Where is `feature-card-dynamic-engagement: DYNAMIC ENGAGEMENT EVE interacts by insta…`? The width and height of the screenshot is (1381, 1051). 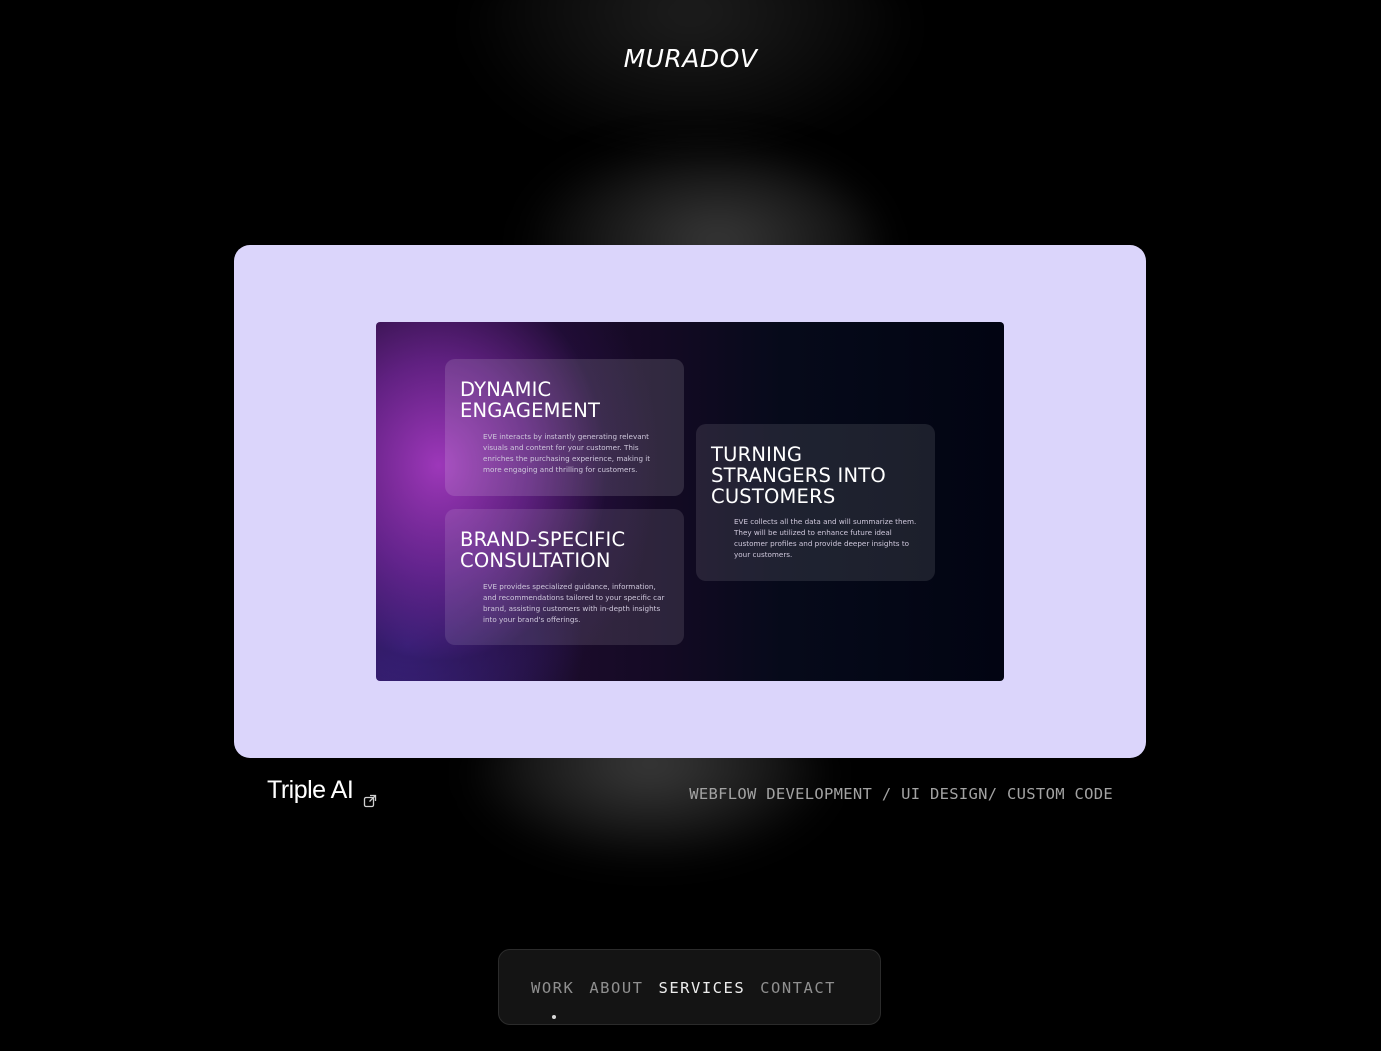 feature-card-dynamic-engagement: DYNAMIC ENGAGEMENT EVE interacts by insta… is located at coordinates (564, 427).